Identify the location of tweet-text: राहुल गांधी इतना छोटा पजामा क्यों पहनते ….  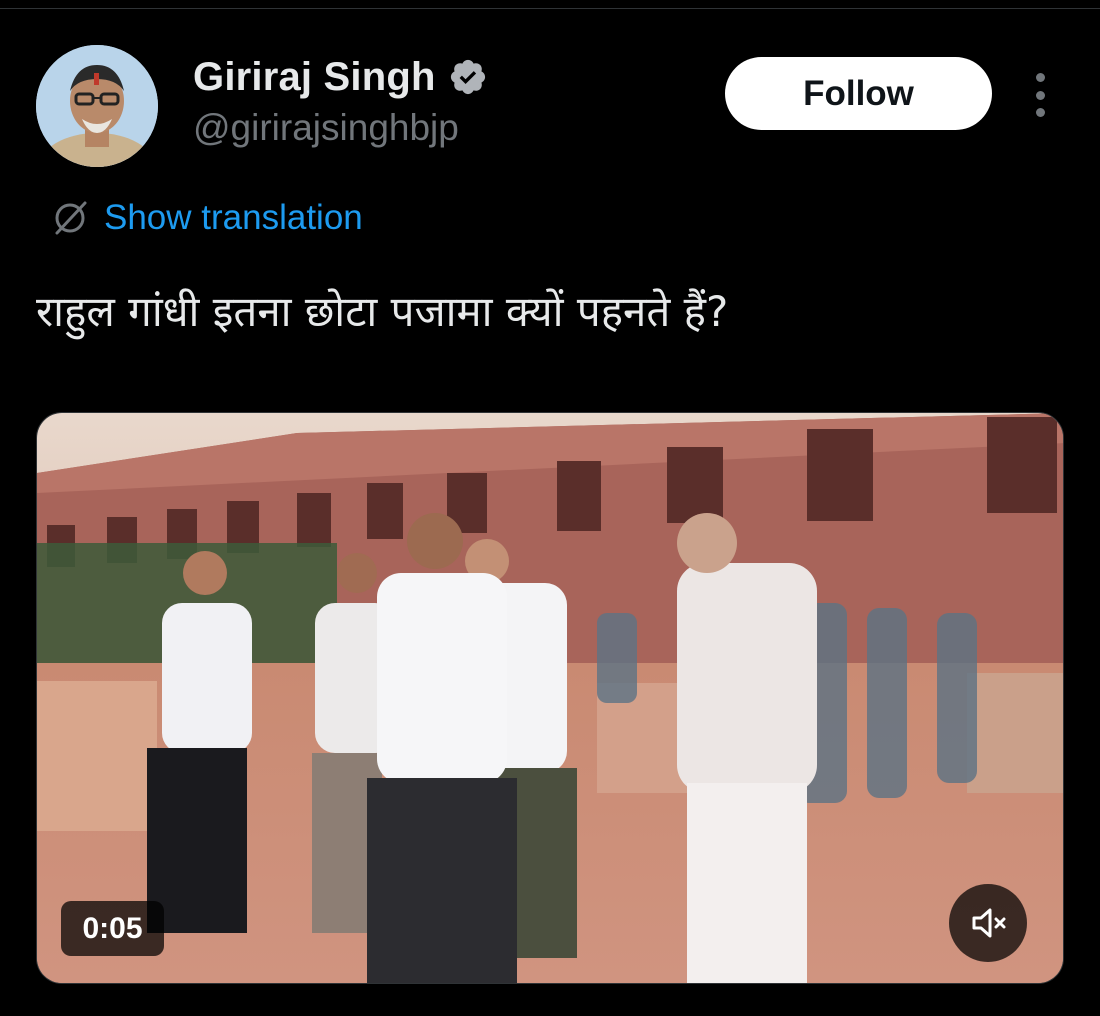
(382, 311).